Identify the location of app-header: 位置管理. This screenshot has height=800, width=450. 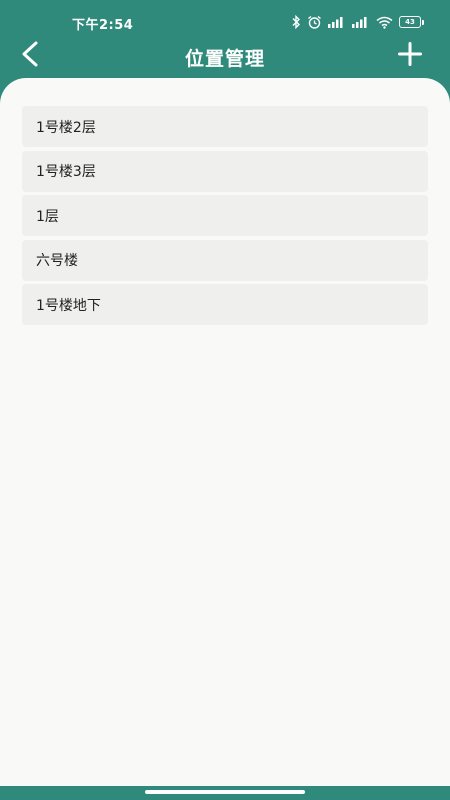
(225, 56).